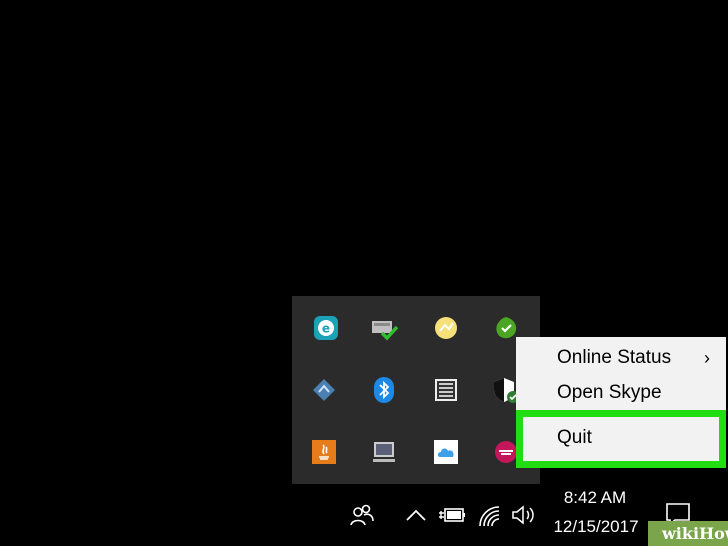  Describe the element at coordinates (446, 452) in the screenshot. I see `cloud-icon` at that location.